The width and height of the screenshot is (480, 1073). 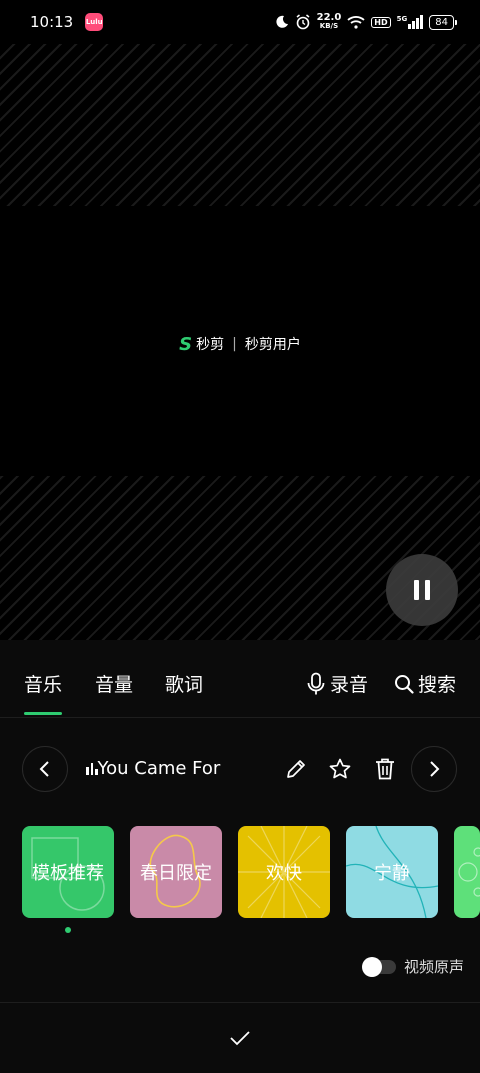 What do you see at coordinates (422, 590) in the screenshot?
I see `pause-button` at bounding box center [422, 590].